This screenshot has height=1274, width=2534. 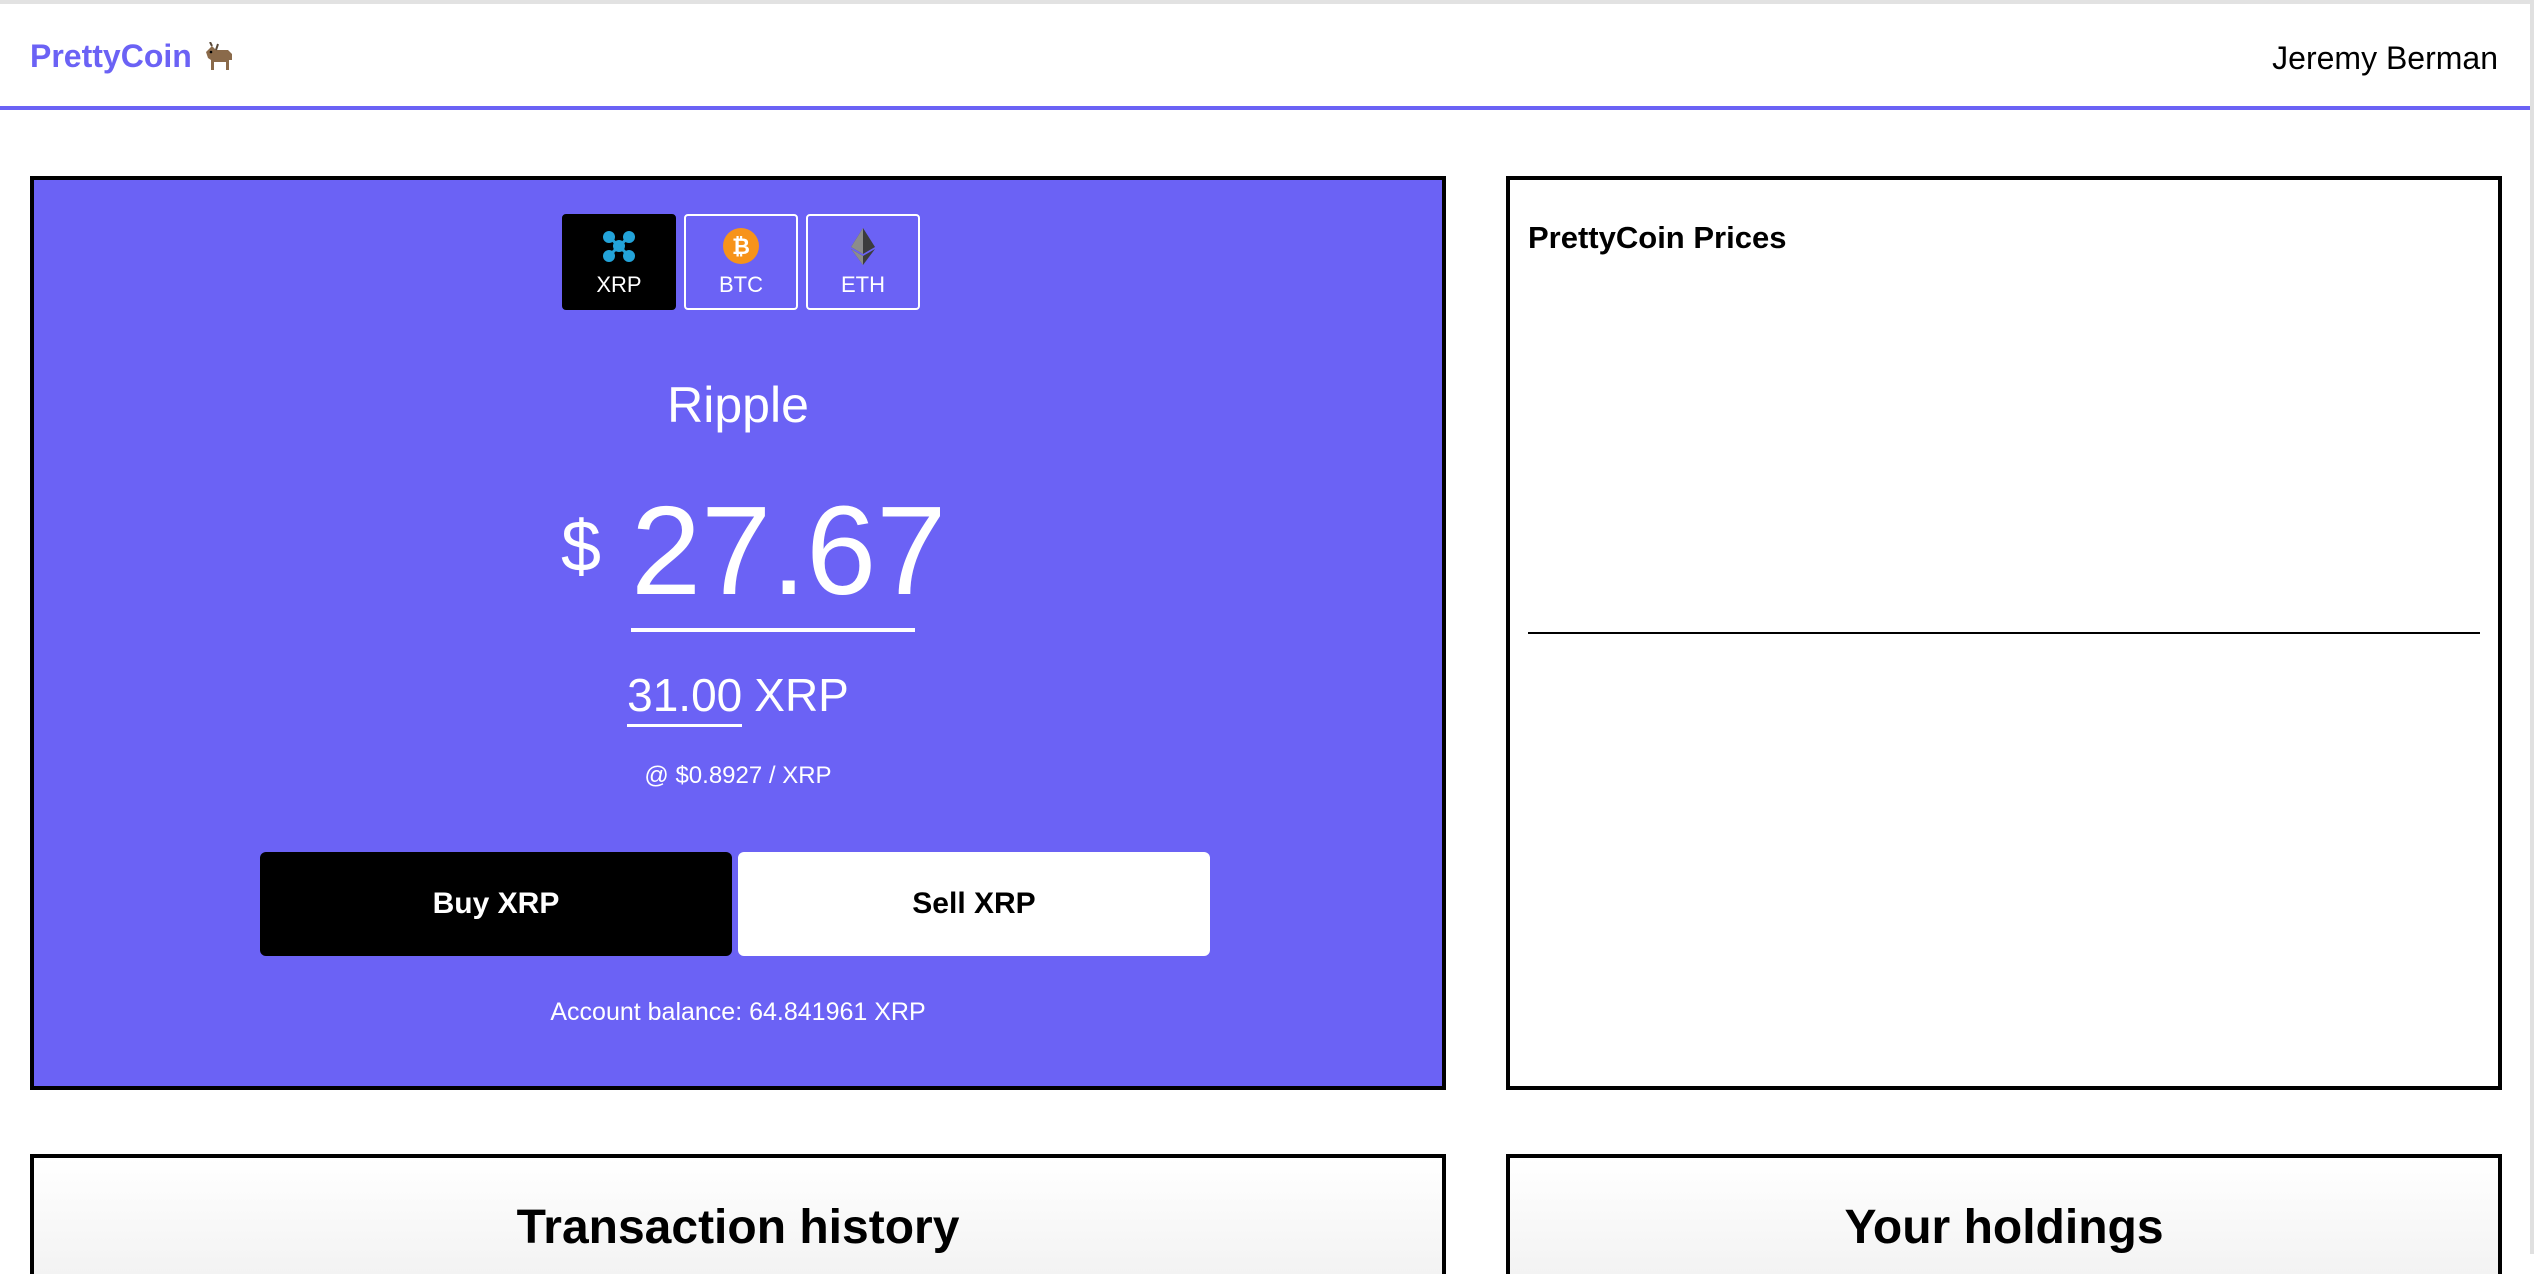 What do you see at coordinates (581, 547) in the screenshot?
I see `currency-symbol: $` at bounding box center [581, 547].